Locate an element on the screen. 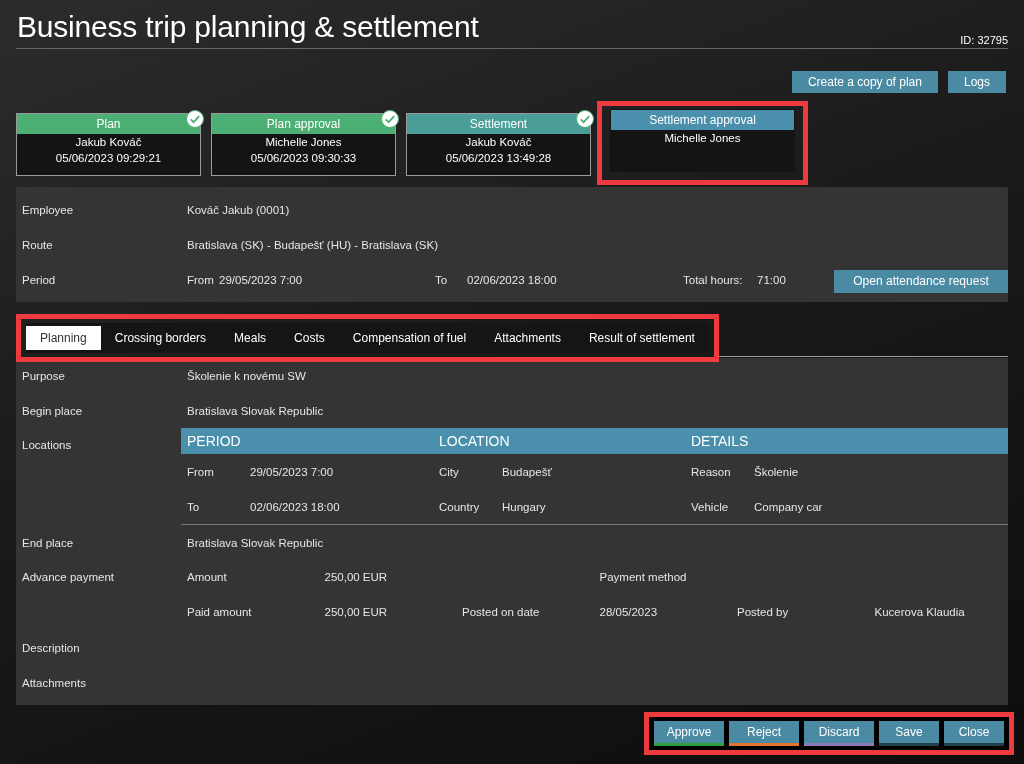 This screenshot has height=764, width=1024. field-label: Country is located at coordinates (459, 506).